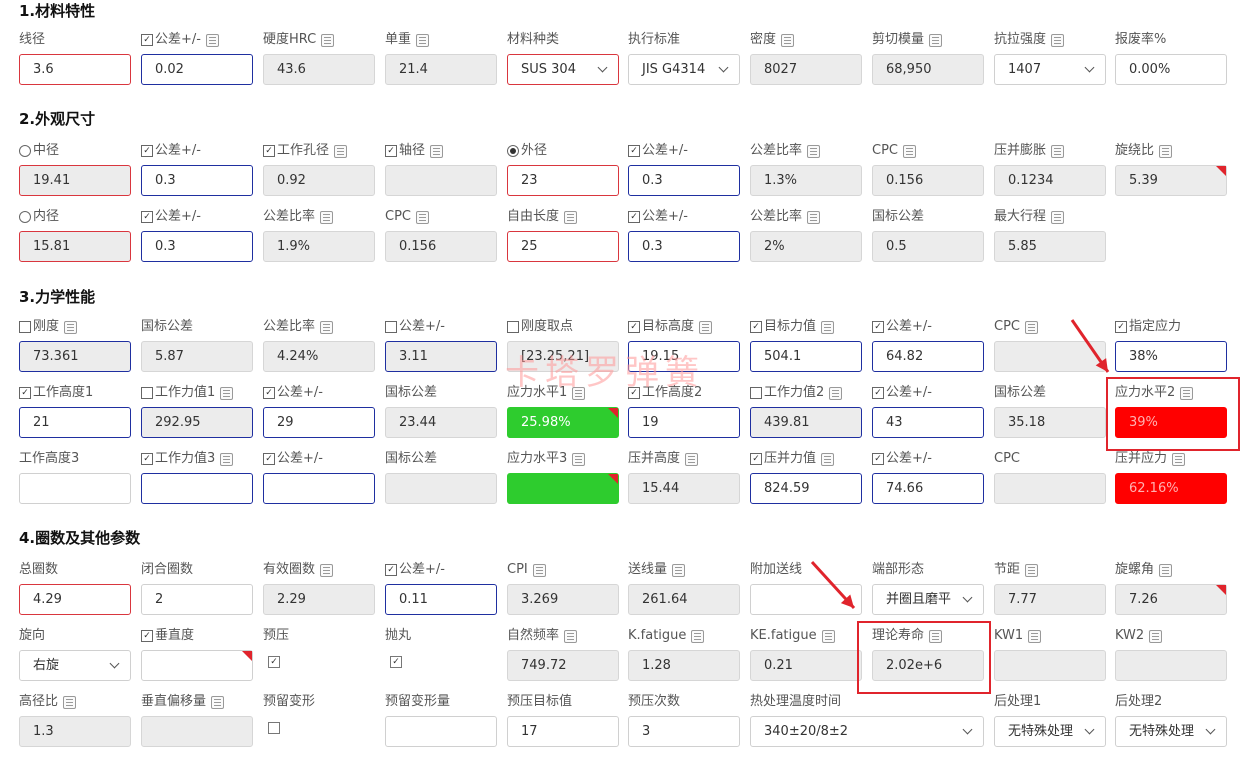 The width and height of the screenshot is (1241, 763). I want to click on field-input: 19.15, so click(684, 356).